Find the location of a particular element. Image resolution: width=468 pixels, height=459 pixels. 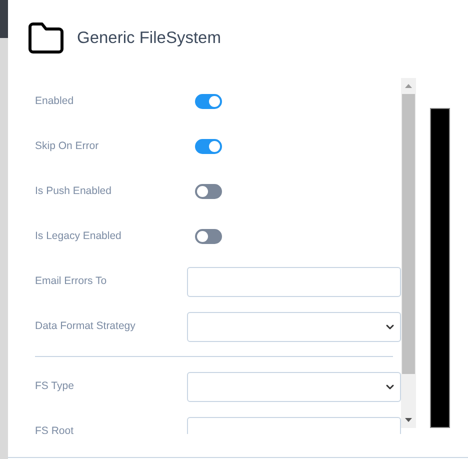

scrollbar is located at coordinates (408, 253).